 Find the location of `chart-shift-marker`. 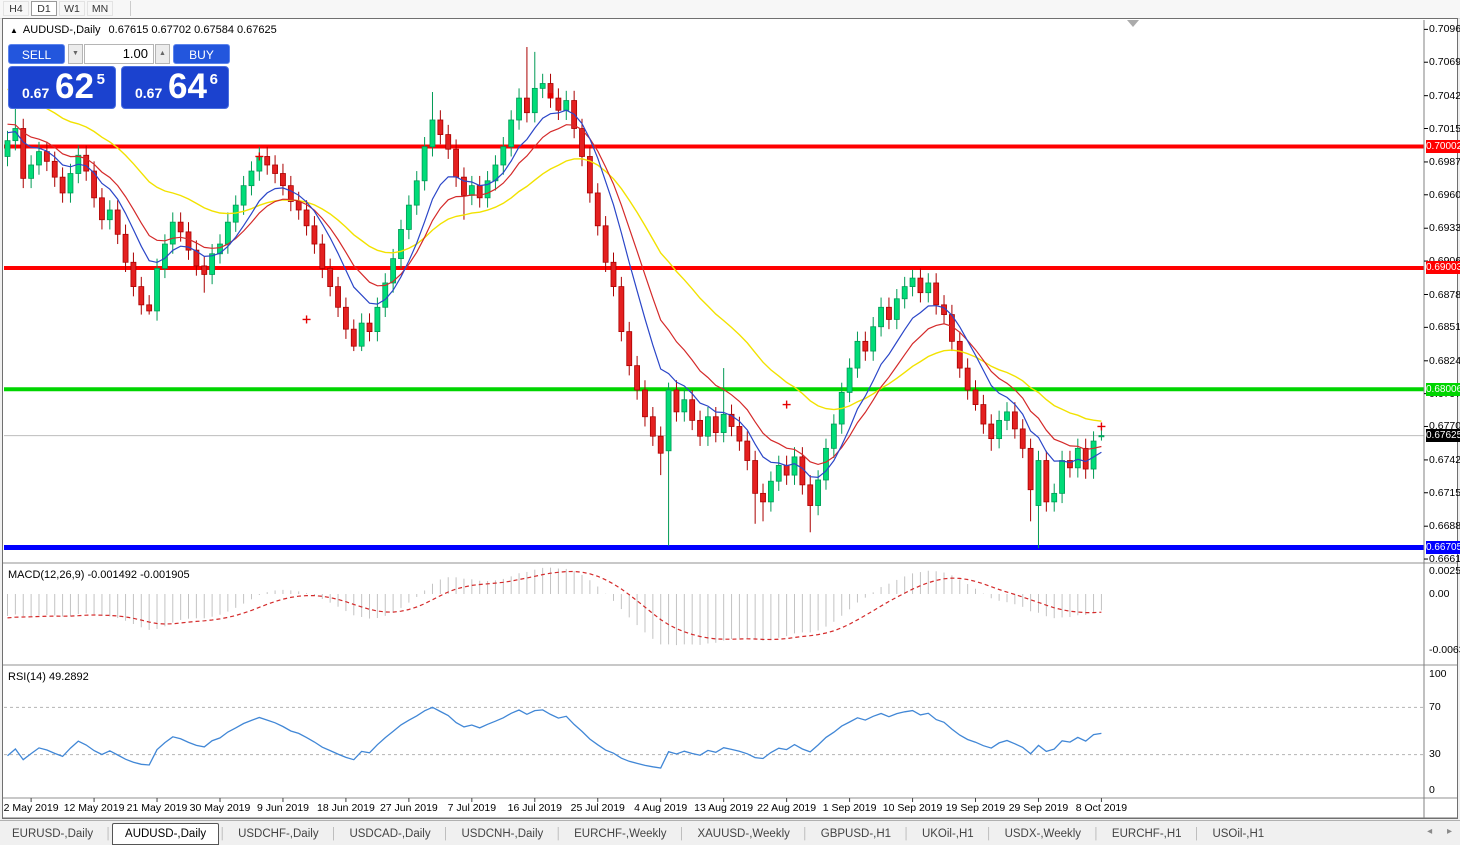

chart-shift-marker is located at coordinates (1133, 23).